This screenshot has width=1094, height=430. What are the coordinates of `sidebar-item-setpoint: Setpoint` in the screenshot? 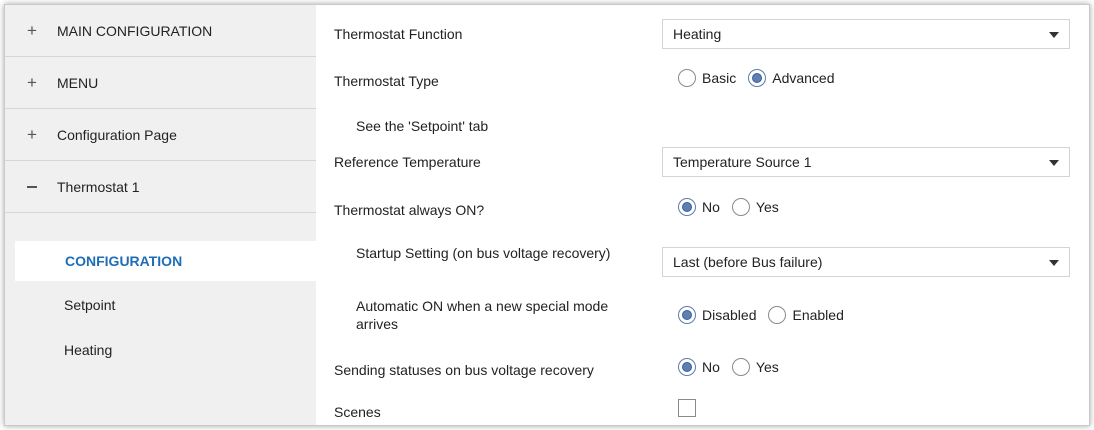 It's located at (160, 305).